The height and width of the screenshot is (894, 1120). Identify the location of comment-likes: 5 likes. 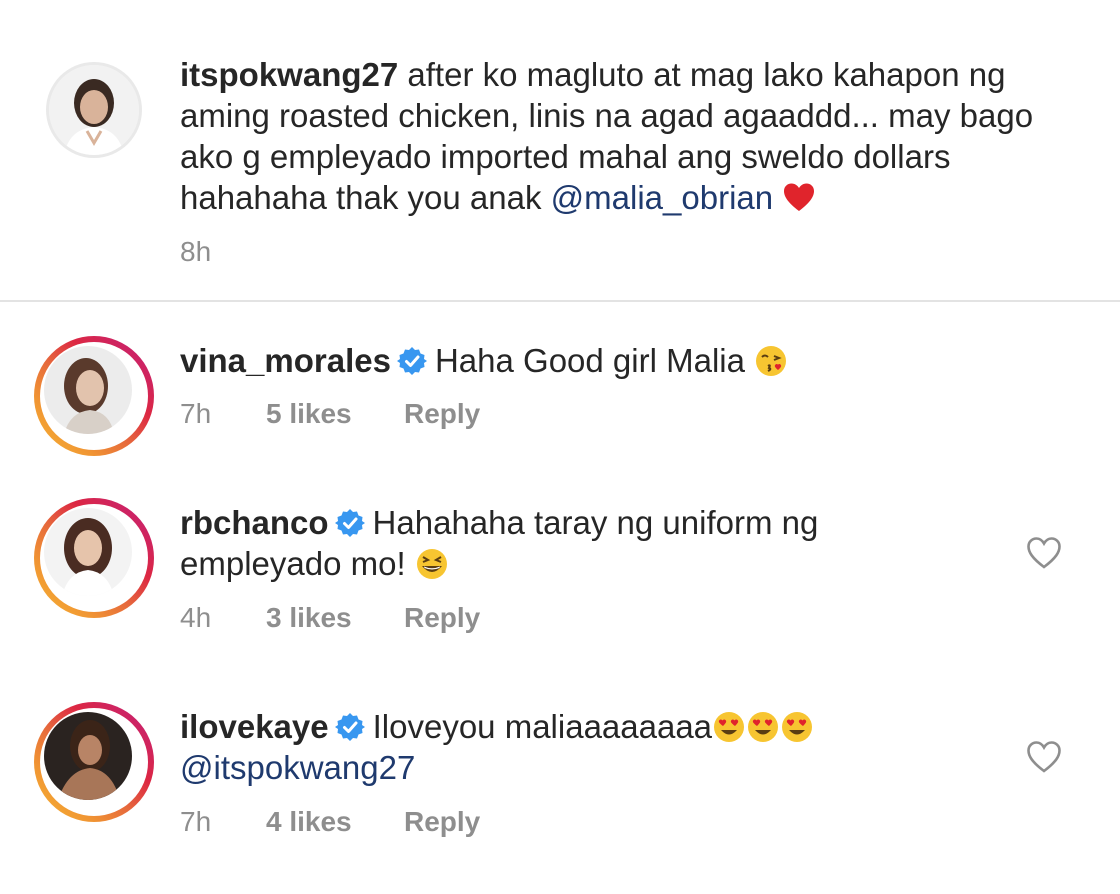
(335, 414).